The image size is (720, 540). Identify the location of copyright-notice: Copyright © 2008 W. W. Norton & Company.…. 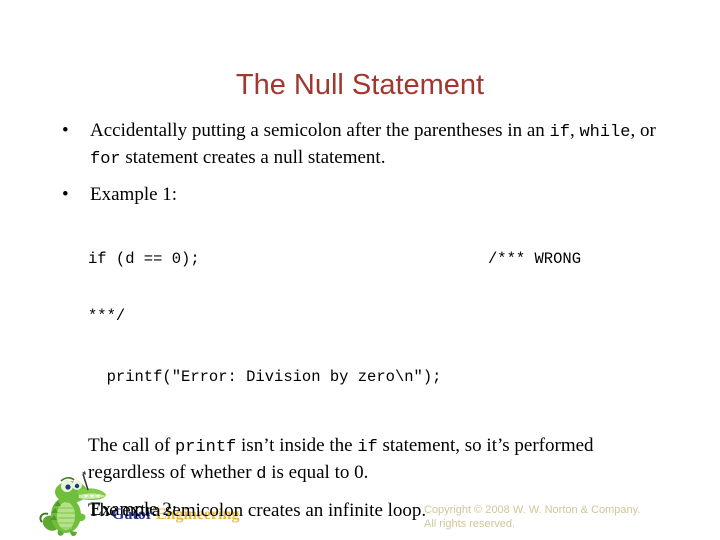
(569, 517).